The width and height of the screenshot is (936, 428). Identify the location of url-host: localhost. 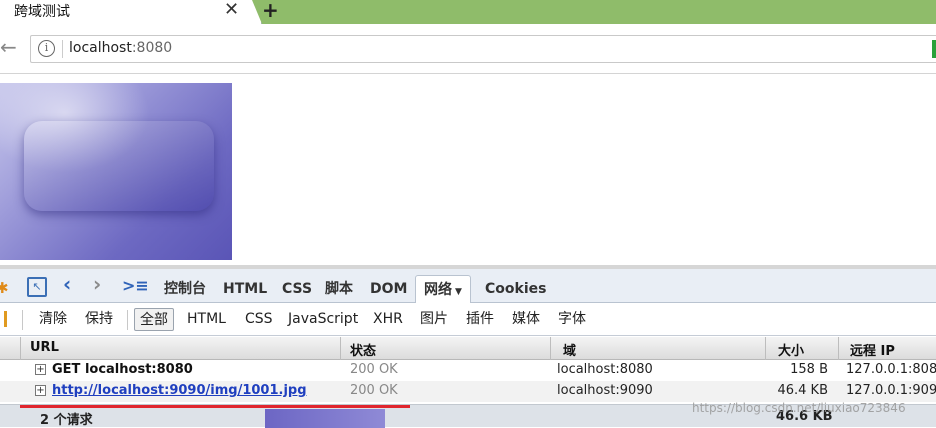
(100, 48).